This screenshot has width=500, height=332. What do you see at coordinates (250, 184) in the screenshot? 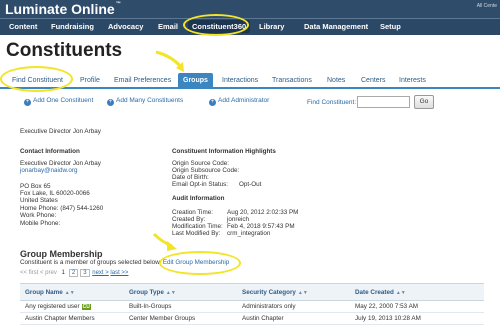
I see `email-optin-value: Opt-Out` at bounding box center [250, 184].